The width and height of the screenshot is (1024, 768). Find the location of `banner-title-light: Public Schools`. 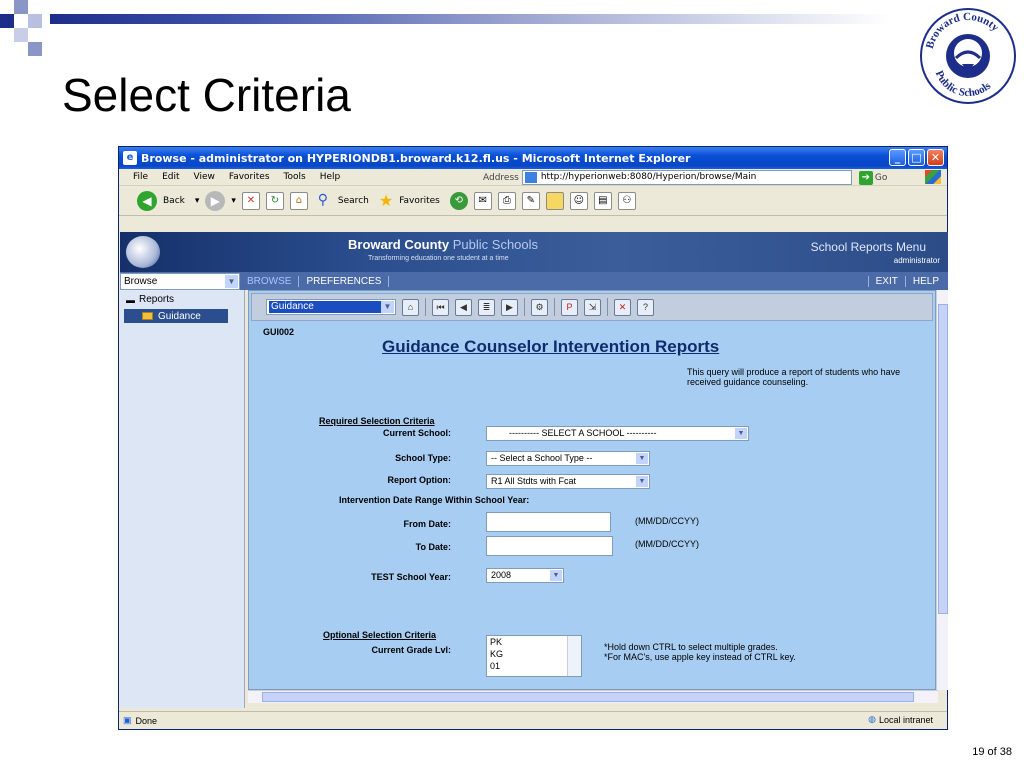

banner-title-light: Public Schools is located at coordinates (495, 244).